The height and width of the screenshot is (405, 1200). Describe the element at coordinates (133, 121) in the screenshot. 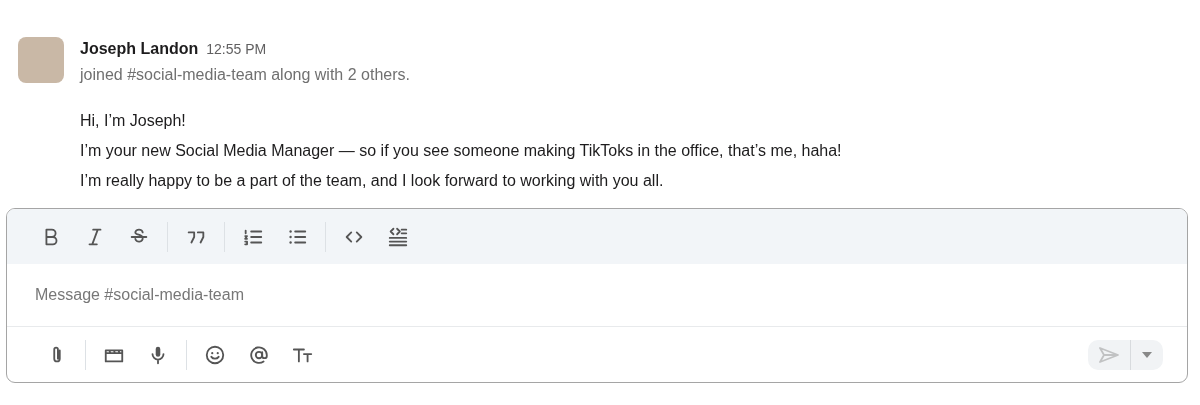

I see `message-line: Hi, I’m Joseph!` at that location.